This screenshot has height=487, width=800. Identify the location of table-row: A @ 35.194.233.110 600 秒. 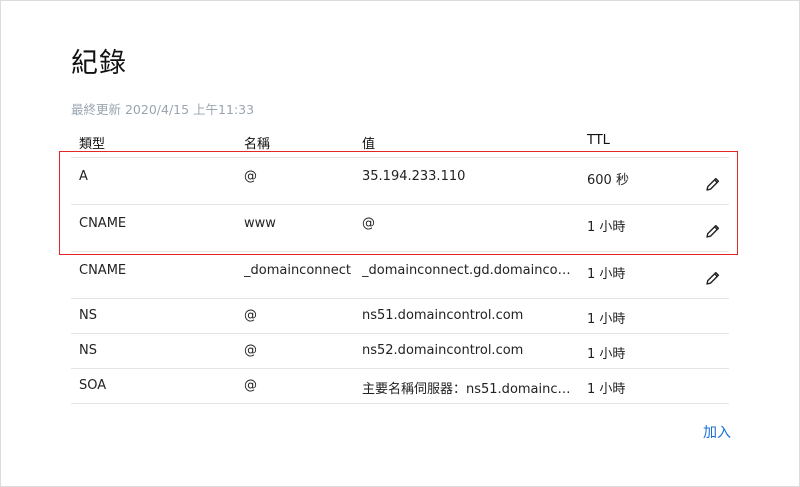
(400, 181).